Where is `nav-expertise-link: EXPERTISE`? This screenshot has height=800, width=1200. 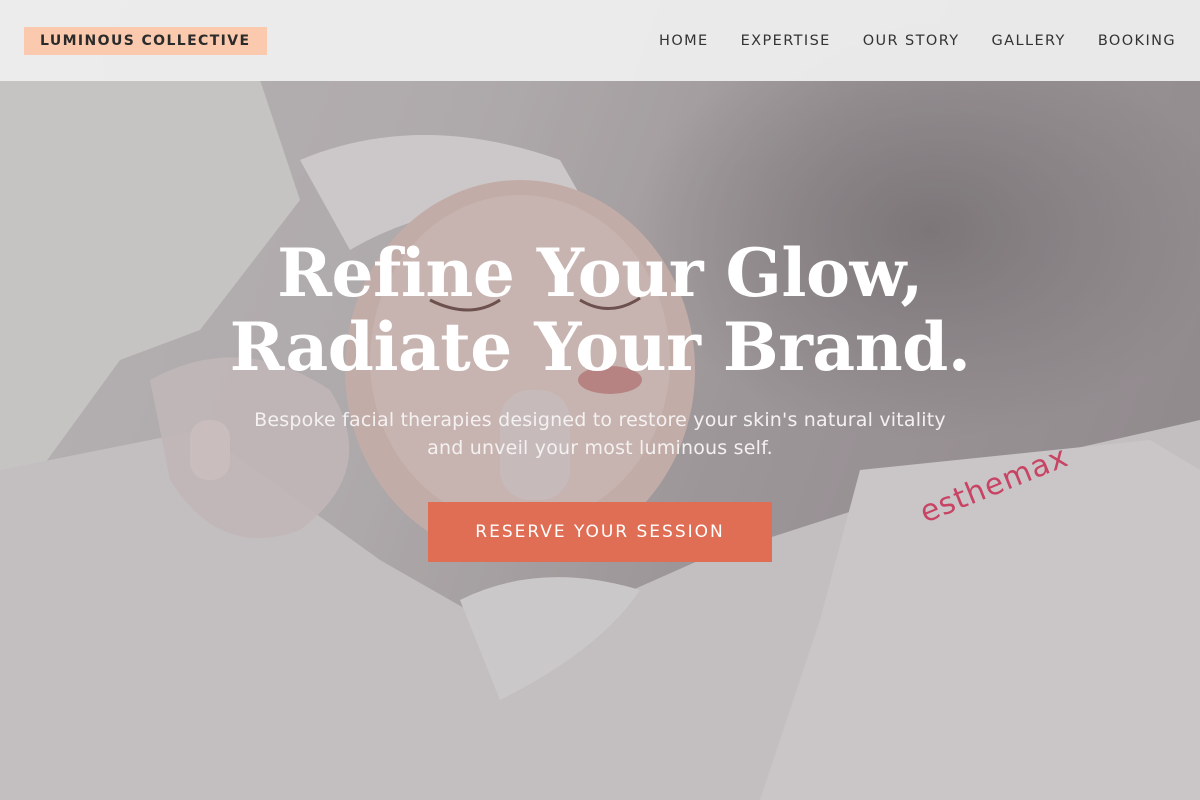 nav-expertise-link: EXPERTISE is located at coordinates (786, 41).